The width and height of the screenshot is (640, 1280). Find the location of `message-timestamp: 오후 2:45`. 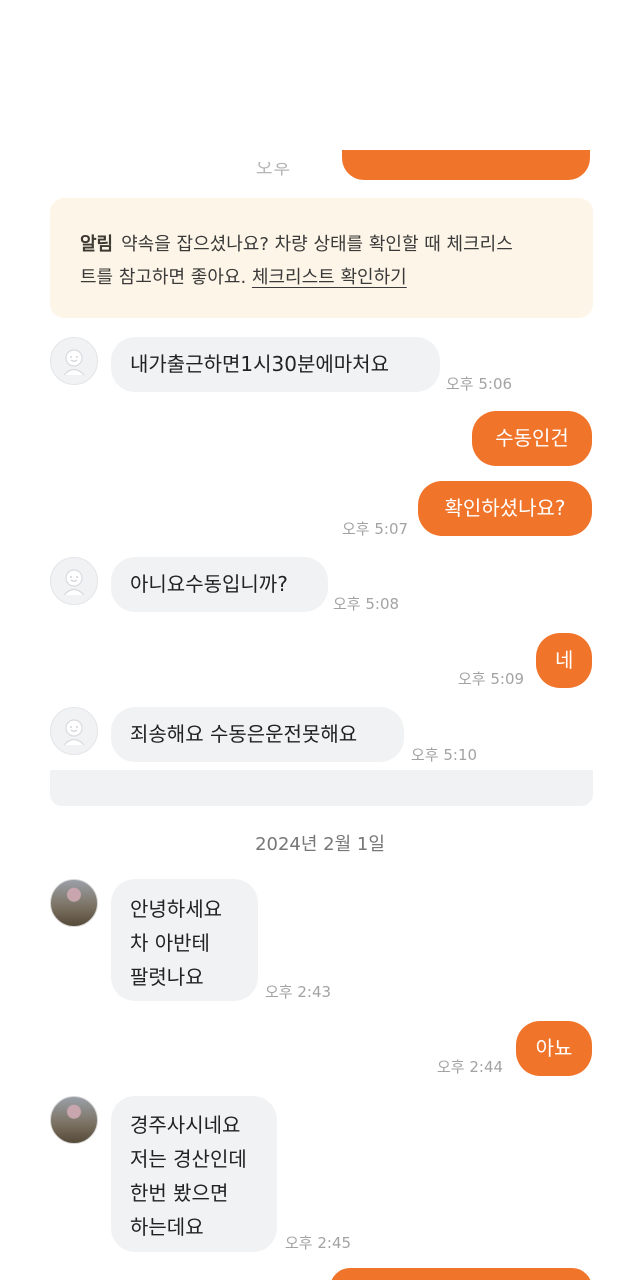

message-timestamp: 오후 2:45 is located at coordinates (318, 1243).